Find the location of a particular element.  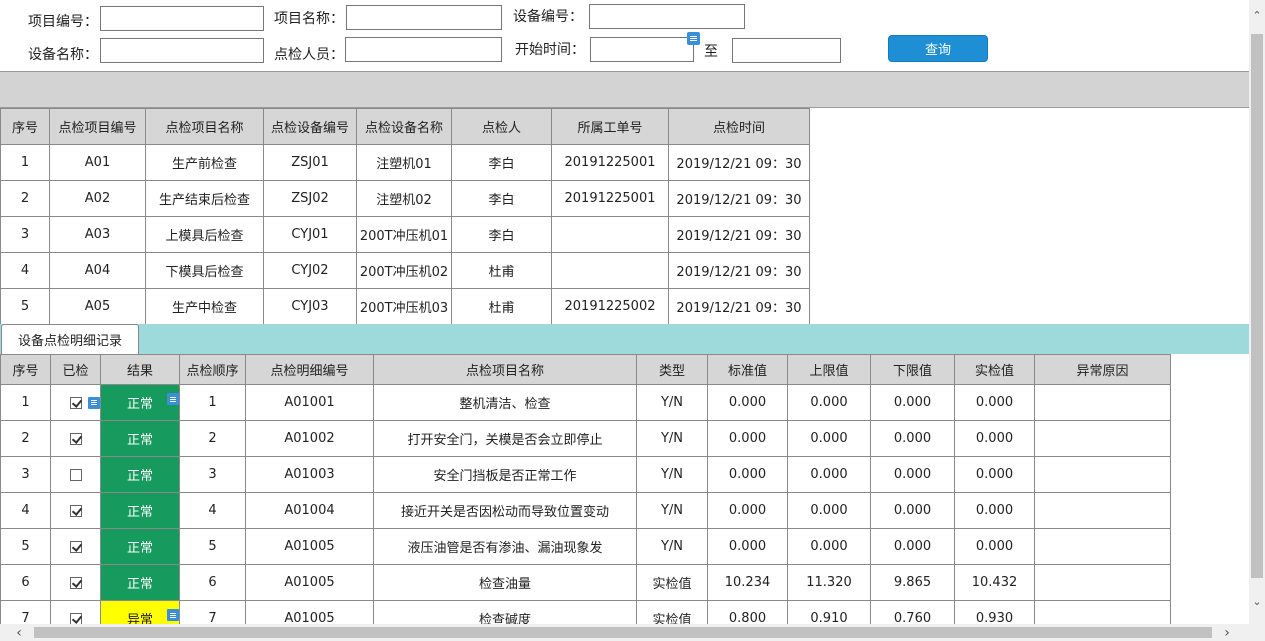

detail-header-cell: 异常原因 is located at coordinates (1102, 369).